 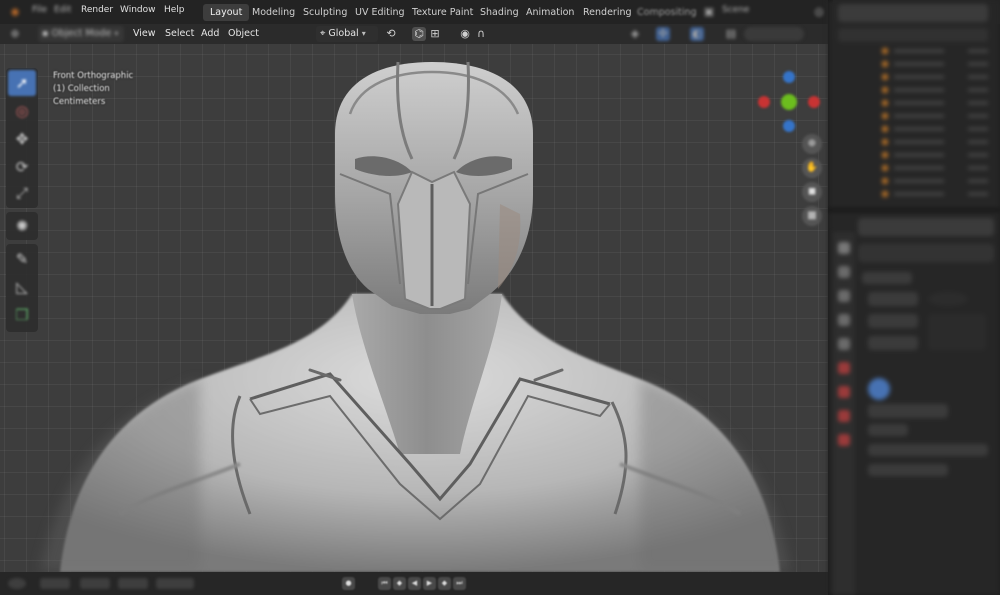 What do you see at coordinates (414, 583) in the screenshot?
I see `play-reverse-button: ◀` at bounding box center [414, 583].